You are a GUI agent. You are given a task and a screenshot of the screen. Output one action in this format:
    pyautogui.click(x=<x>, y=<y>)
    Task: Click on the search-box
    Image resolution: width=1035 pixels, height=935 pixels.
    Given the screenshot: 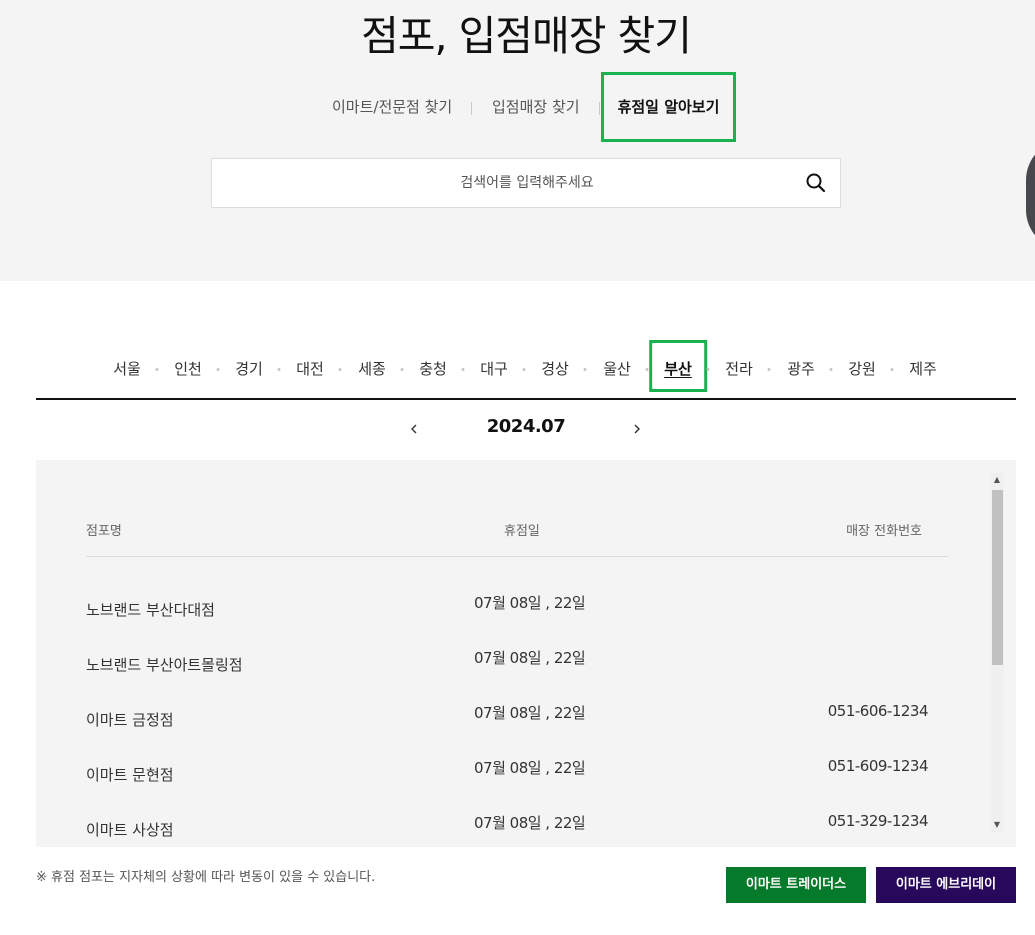 What is the action you would take?
    pyautogui.click(x=526, y=183)
    